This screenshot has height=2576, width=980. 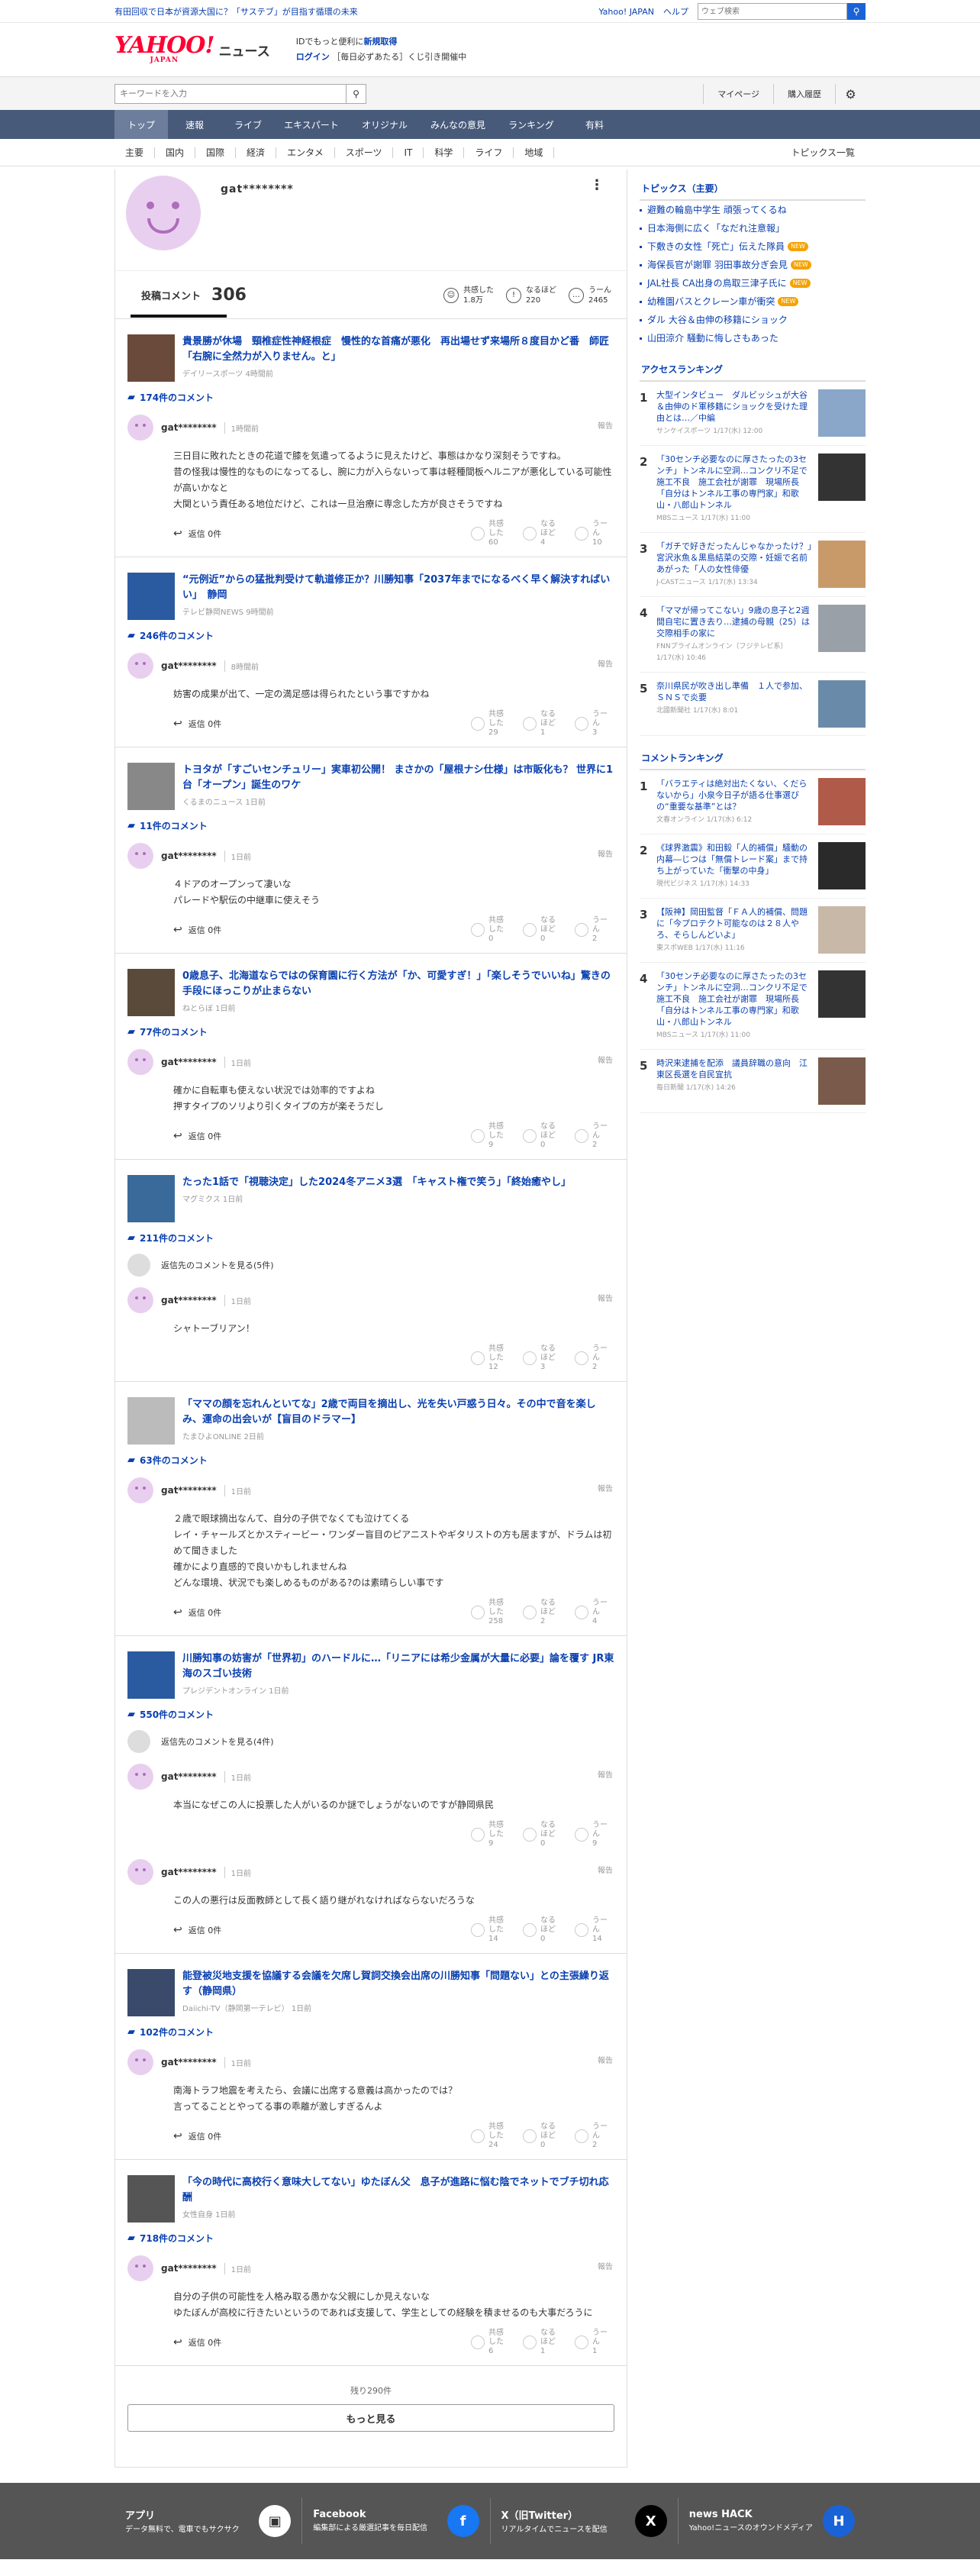 What do you see at coordinates (371, 2027) in the screenshot?
I see `comment-count-link: ▰ 102件のコメント` at bounding box center [371, 2027].